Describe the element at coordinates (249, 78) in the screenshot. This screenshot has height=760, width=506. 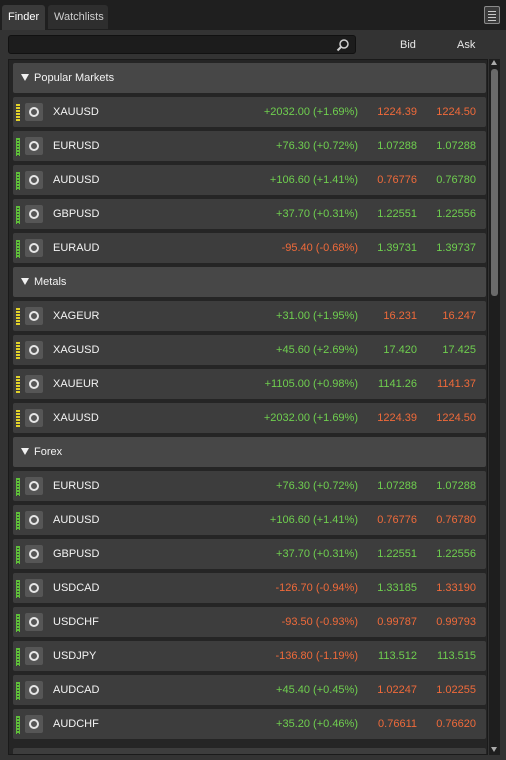
I see `group-header: Popular Markets` at that location.